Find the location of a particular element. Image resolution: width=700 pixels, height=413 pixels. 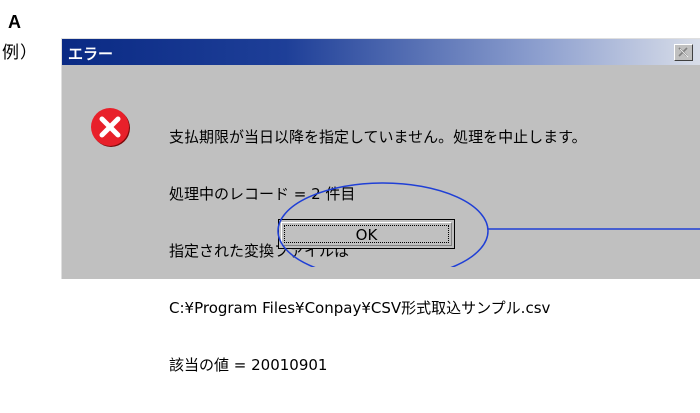

error-icon is located at coordinates (110, 127).